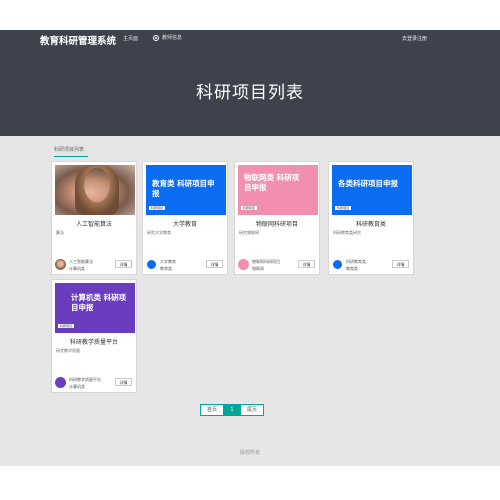  Describe the element at coordinates (94, 223) in the screenshot. I see `project-title: 人工智能算法` at that location.